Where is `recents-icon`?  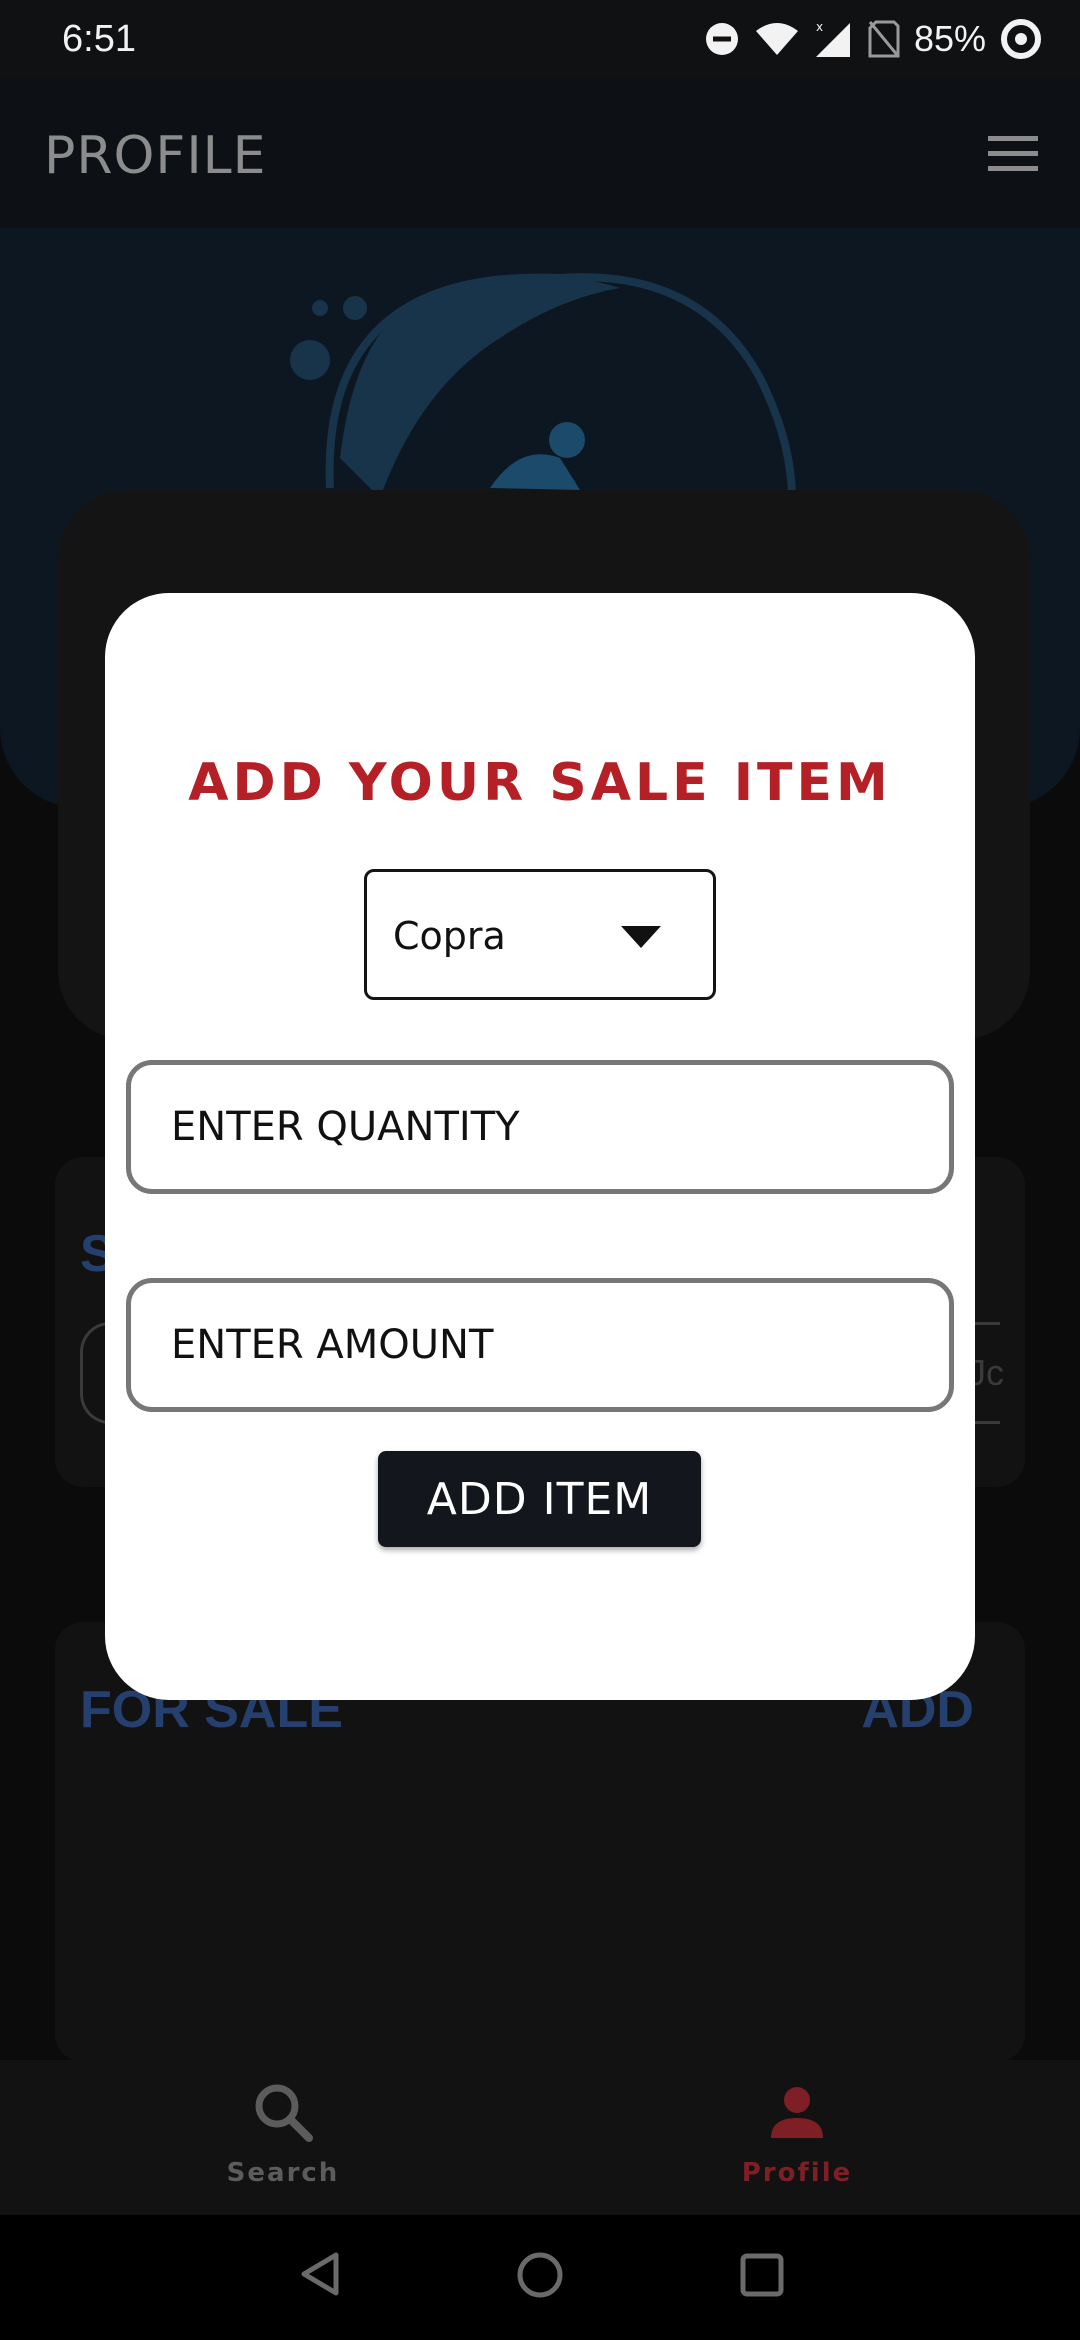 recents-icon is located at coordinates (762, 2275).